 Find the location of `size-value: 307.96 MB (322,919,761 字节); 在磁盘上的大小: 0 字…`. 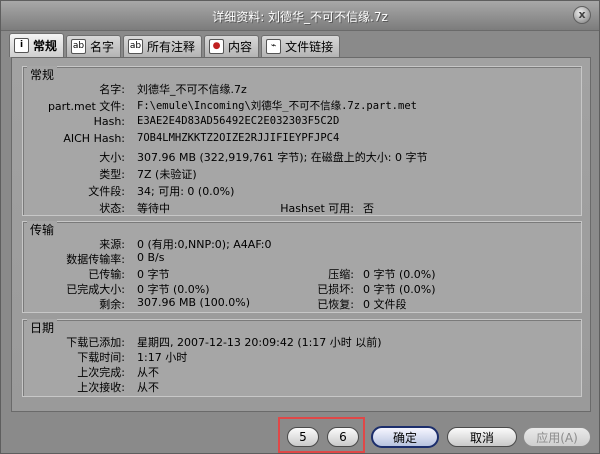

size-value: 307.96 MB (322,919,761 字节); 在磁盘上的大小: 0 字… is located at coordinates (282, 157).